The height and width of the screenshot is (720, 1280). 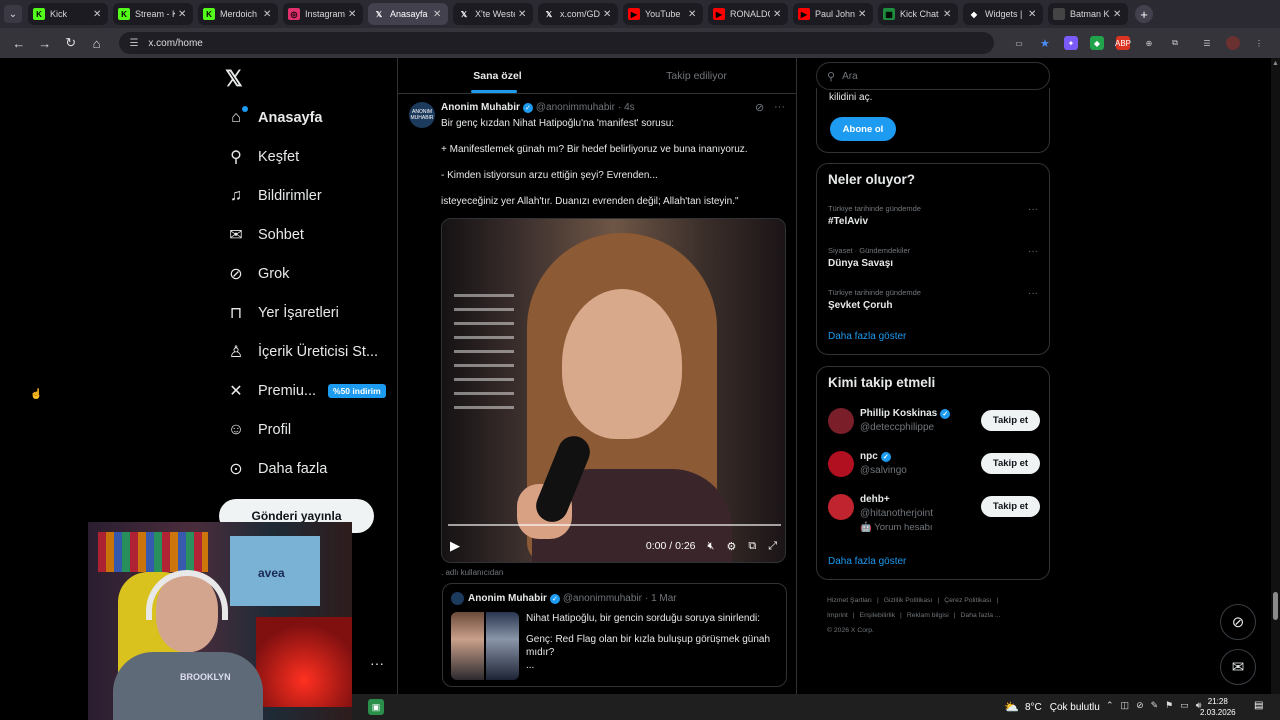 What do you see at coordinates (906, 413) in the screenshot?
I see `follow-name: Phillip Koskinas ✓` at bounding box center [906, 413].